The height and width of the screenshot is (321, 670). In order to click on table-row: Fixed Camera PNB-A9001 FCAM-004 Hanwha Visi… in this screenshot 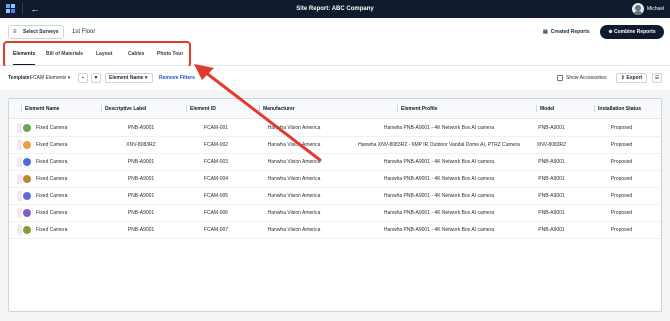, I will do `click(335, 179)`.